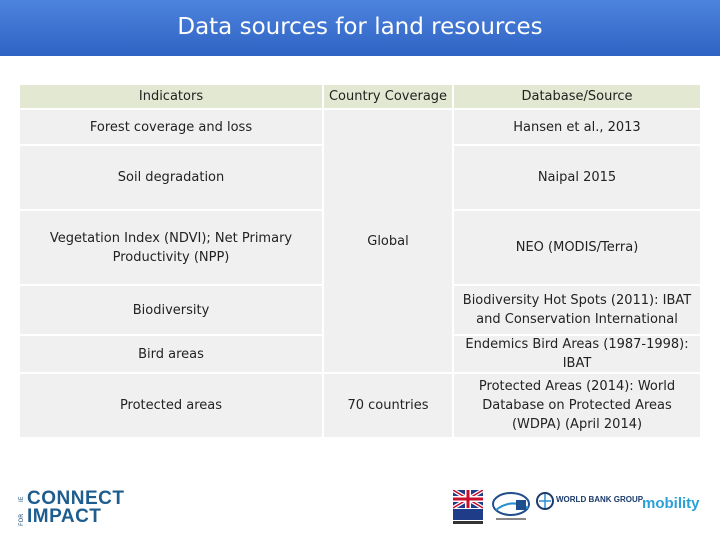 This screenshot has height=540, width=720. What do you see at coordinates (171, 405) in the screenshot?
I see `indicator-protected-areas: Protected areas` at bounding box center [171, 405].